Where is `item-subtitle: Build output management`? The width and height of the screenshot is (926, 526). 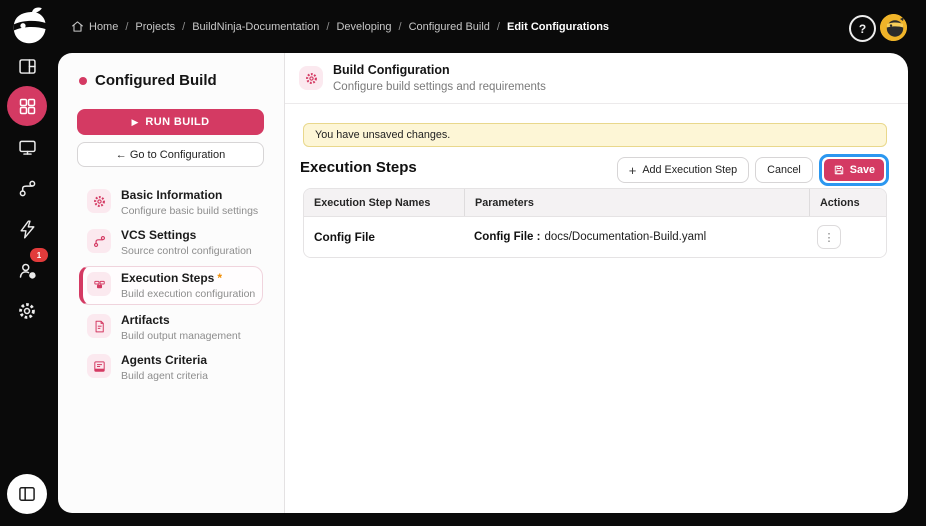
item-subtitle: Build output management is located at coordinates (181, 336).